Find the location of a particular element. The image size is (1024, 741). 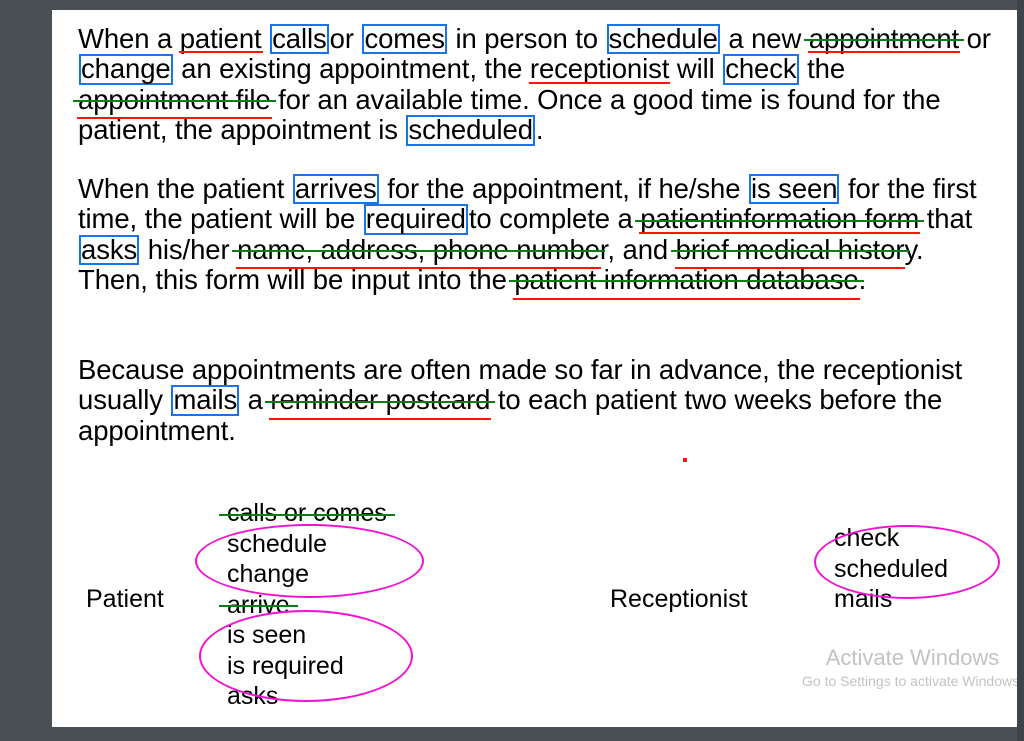

text-run: , and is located at coordinates (641, 249).